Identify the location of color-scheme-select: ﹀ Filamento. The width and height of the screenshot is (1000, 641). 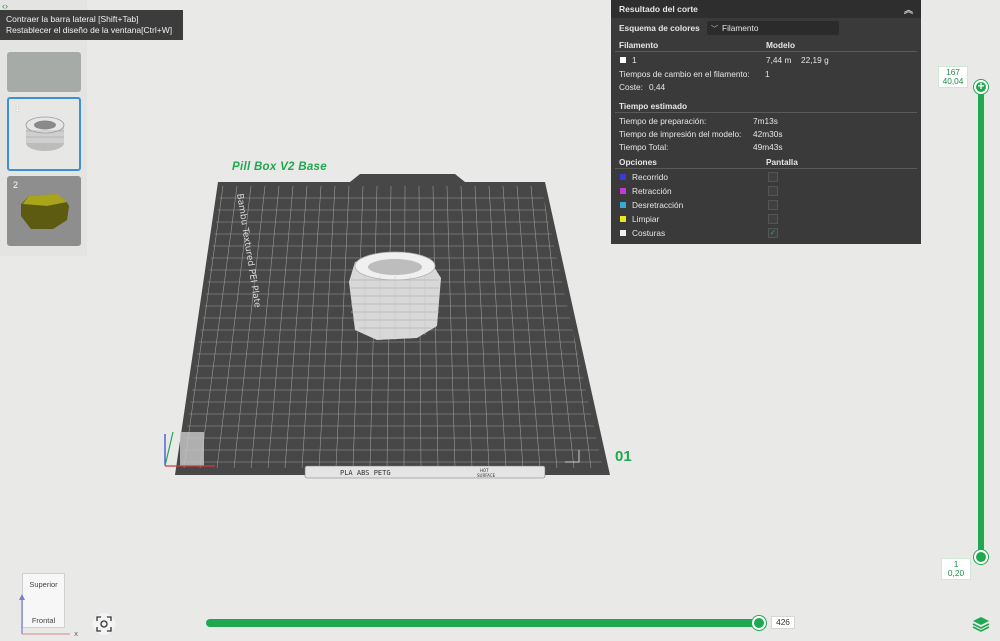
(773, 28).